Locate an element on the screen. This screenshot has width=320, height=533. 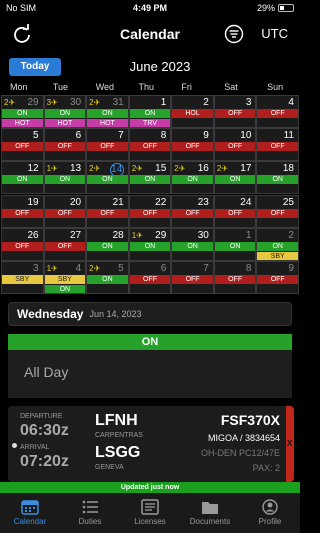
calendar-day-cell: 1 ON TRV is located at coordinates (150, 112).